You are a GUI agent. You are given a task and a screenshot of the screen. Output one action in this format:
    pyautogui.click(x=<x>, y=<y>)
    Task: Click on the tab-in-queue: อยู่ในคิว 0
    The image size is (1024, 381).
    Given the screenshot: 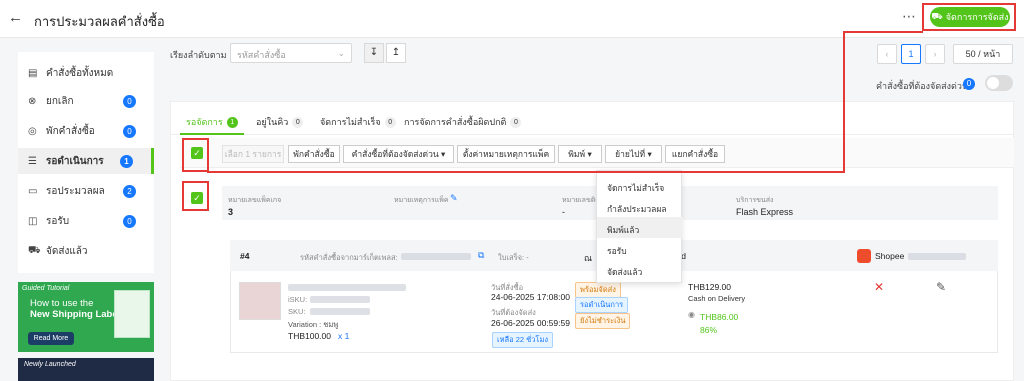 What is the action you would take?
    pyautogui.click(x=280, y=122)
    